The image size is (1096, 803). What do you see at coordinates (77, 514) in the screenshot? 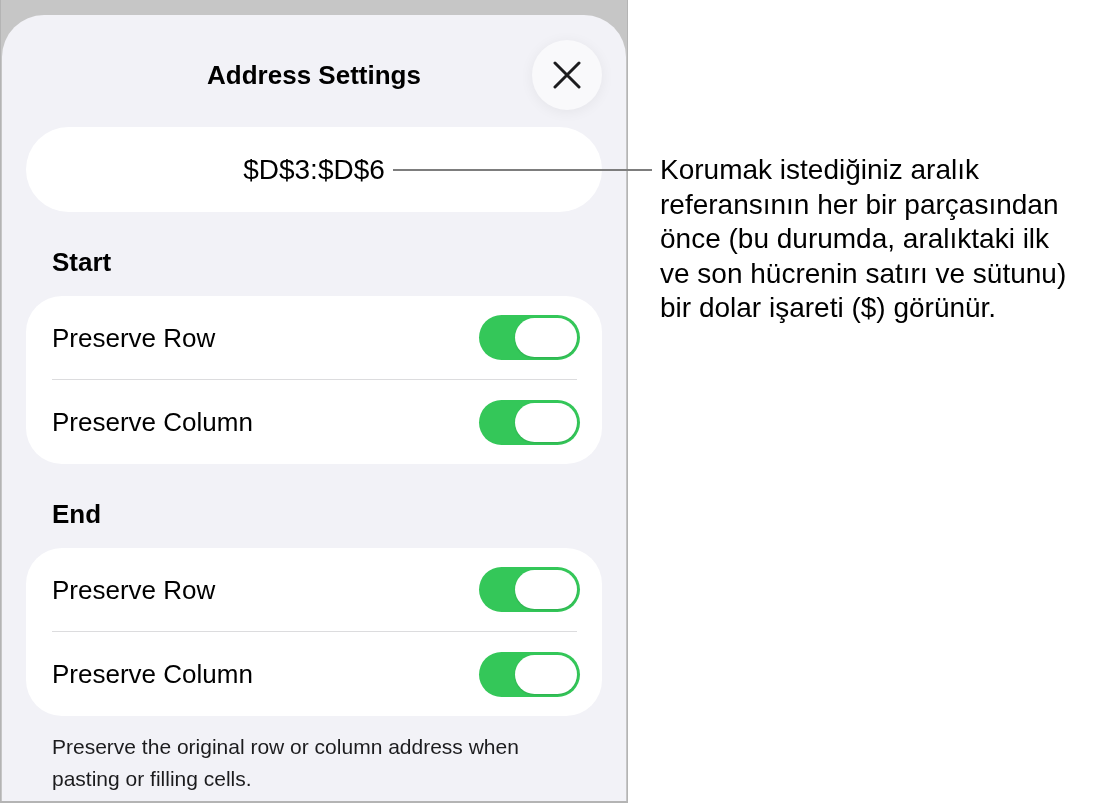
I see `section-heading: End` at bounding box center [77, 514].